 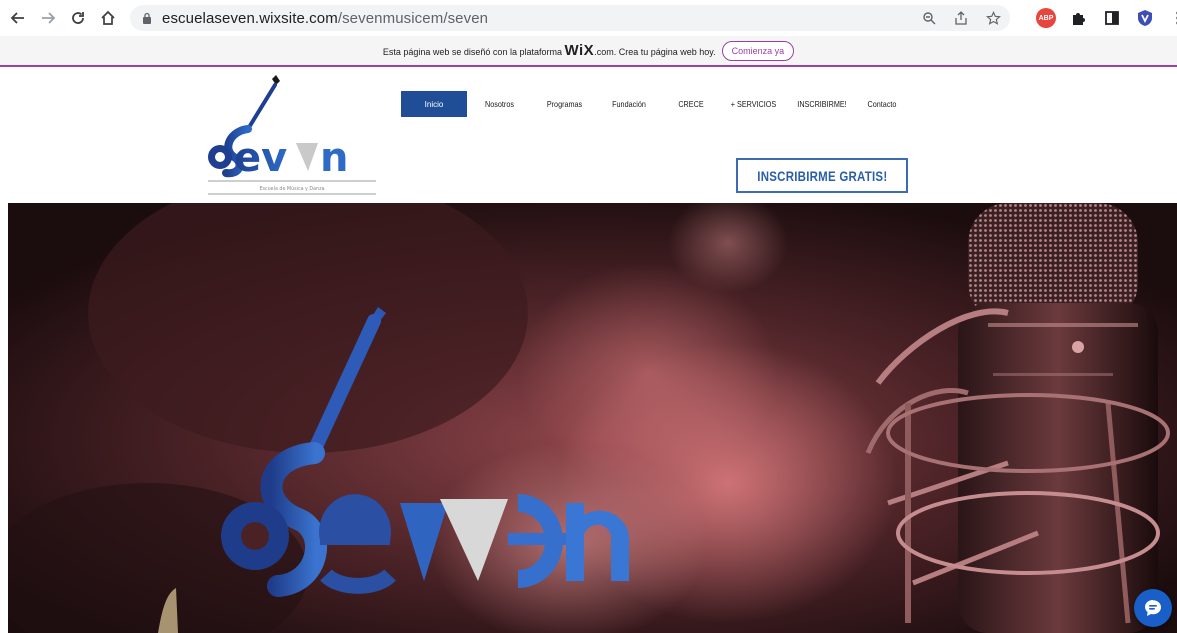 I want to click on sidepanel-icon, so click(x=1112, y=18).